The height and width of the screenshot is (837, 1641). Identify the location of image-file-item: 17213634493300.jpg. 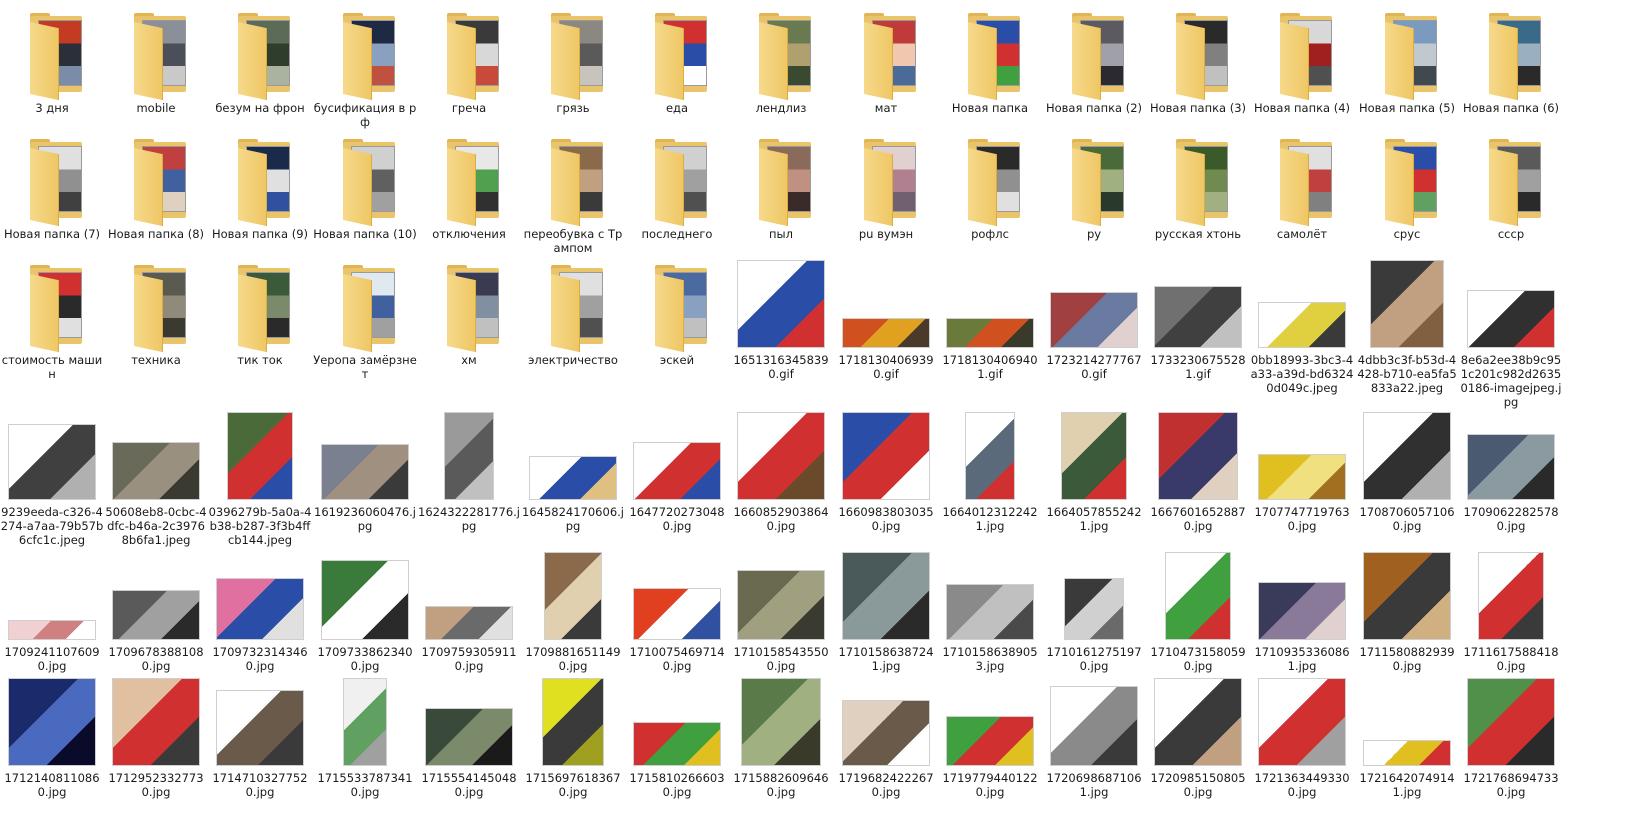
(1302, 736).